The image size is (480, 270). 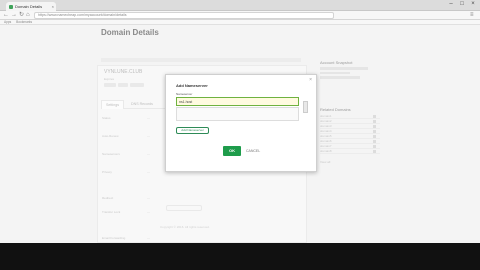 What do you see at coordinates (192, 85) in the screenshot?
I see `dialog-title: Add Nameserver` at bounding box center [192, 85].